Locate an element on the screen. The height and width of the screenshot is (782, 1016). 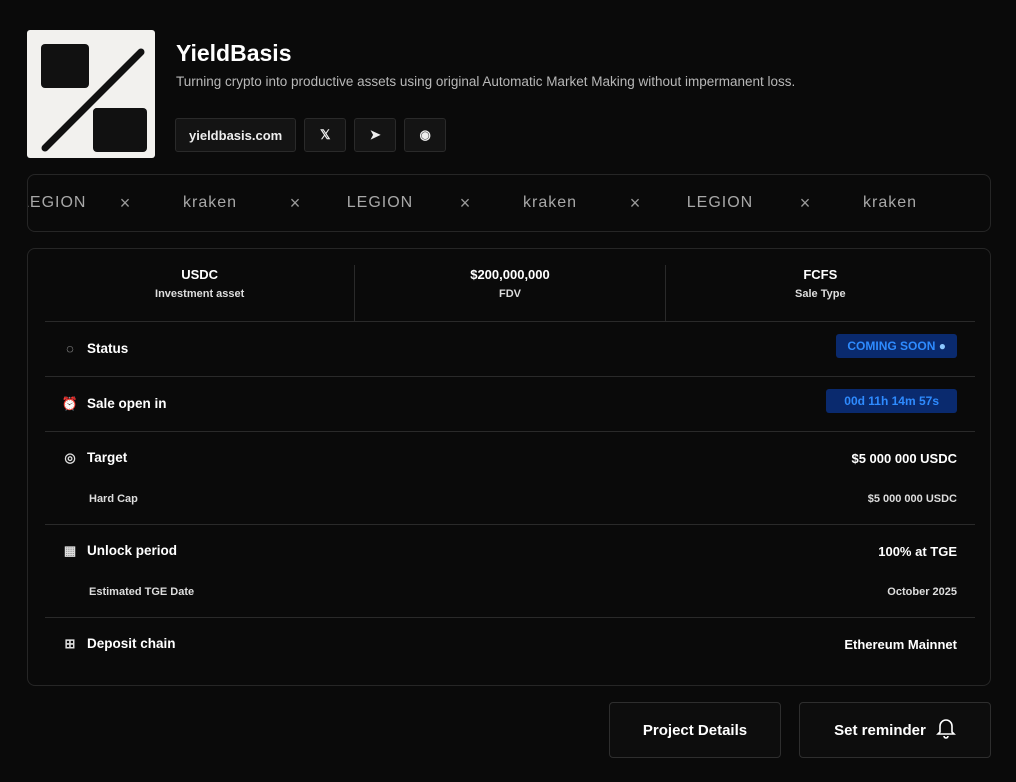
status-row: ◌ Status COMING SOON ● is located at coordinates (510, 349).